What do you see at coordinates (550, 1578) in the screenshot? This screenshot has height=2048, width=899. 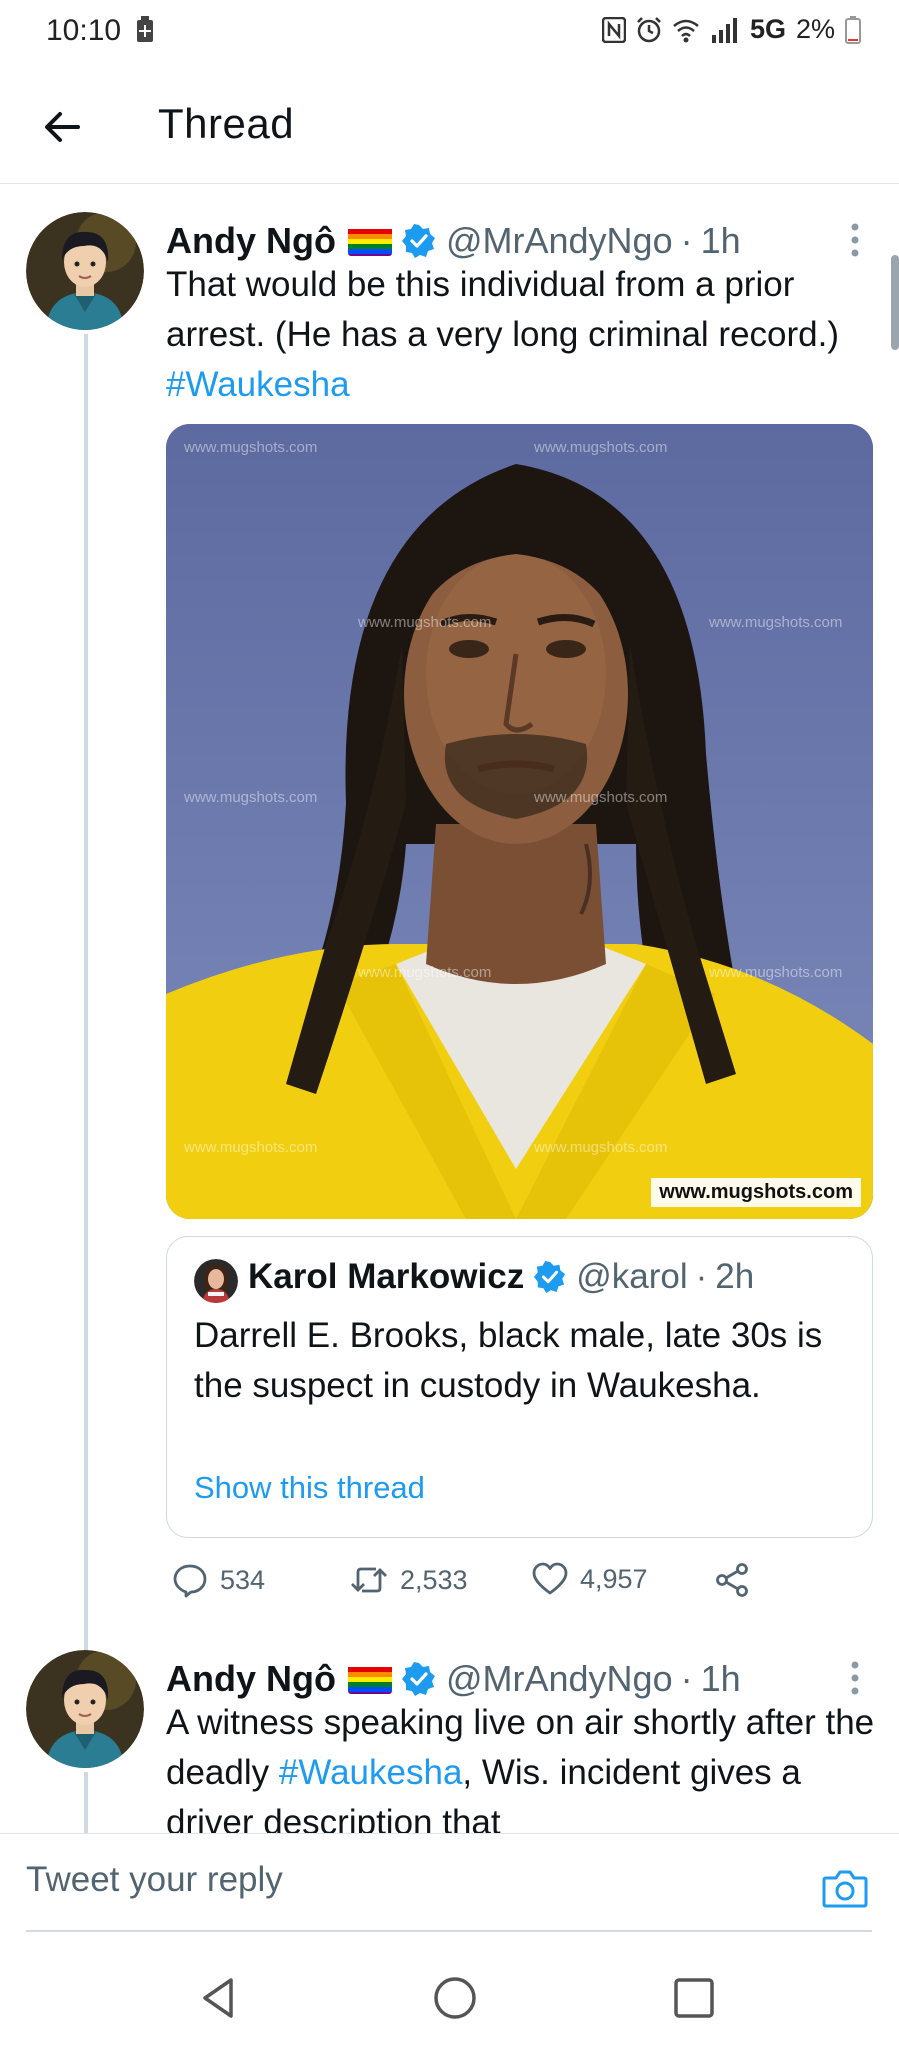 I see `like-icon` at bounding box center [550, 1578].